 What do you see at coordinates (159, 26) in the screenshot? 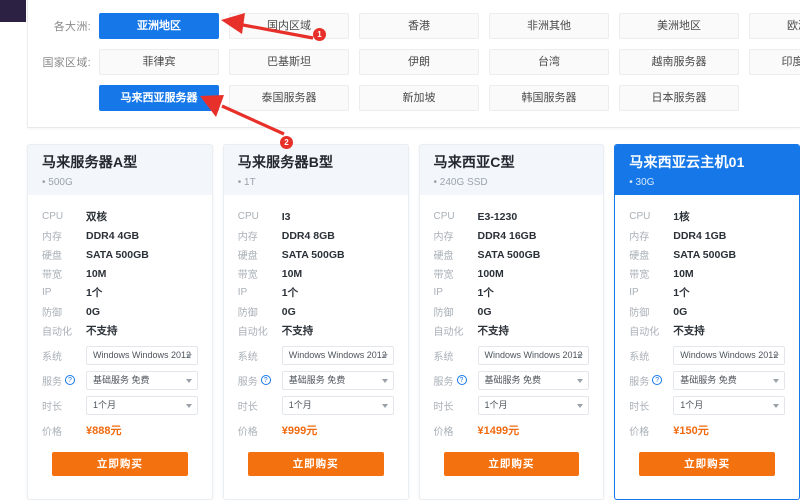
I see `filter-chip-continent-0: 亚洲地区` at bounding box center [159, 26].